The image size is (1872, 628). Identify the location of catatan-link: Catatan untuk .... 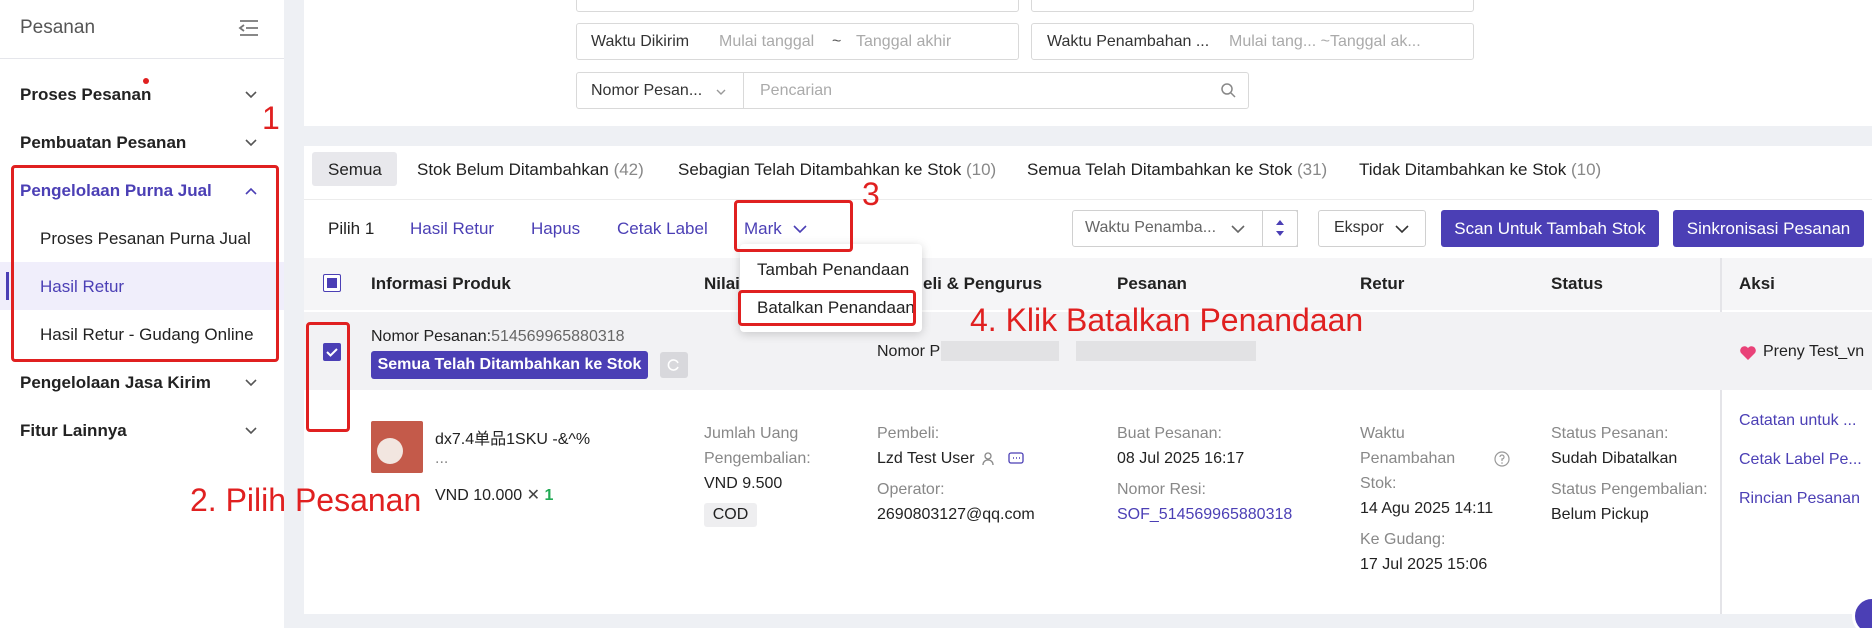
(1797, 421).